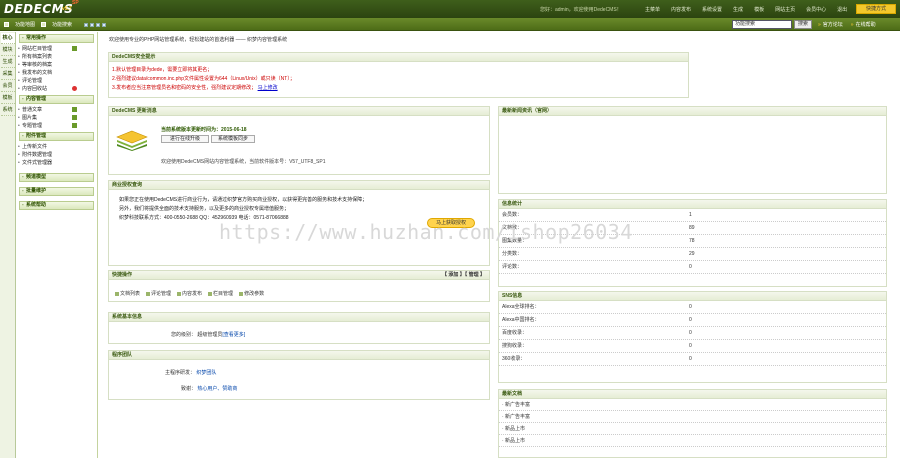 The image size is (900, 458). I want to click on sns-row: 百度收录： 0, so click(692, 333).